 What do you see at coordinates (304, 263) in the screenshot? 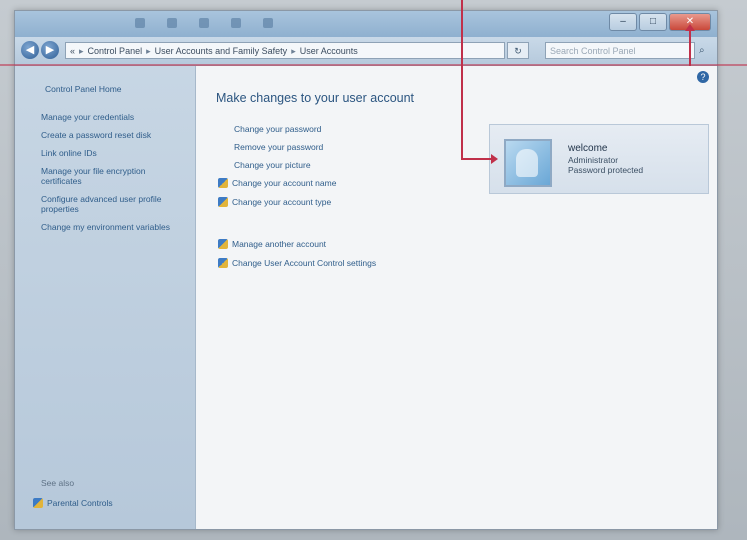
I see `uac-settings-label: Change User Account Control settings` at bounding box center [304, 263].